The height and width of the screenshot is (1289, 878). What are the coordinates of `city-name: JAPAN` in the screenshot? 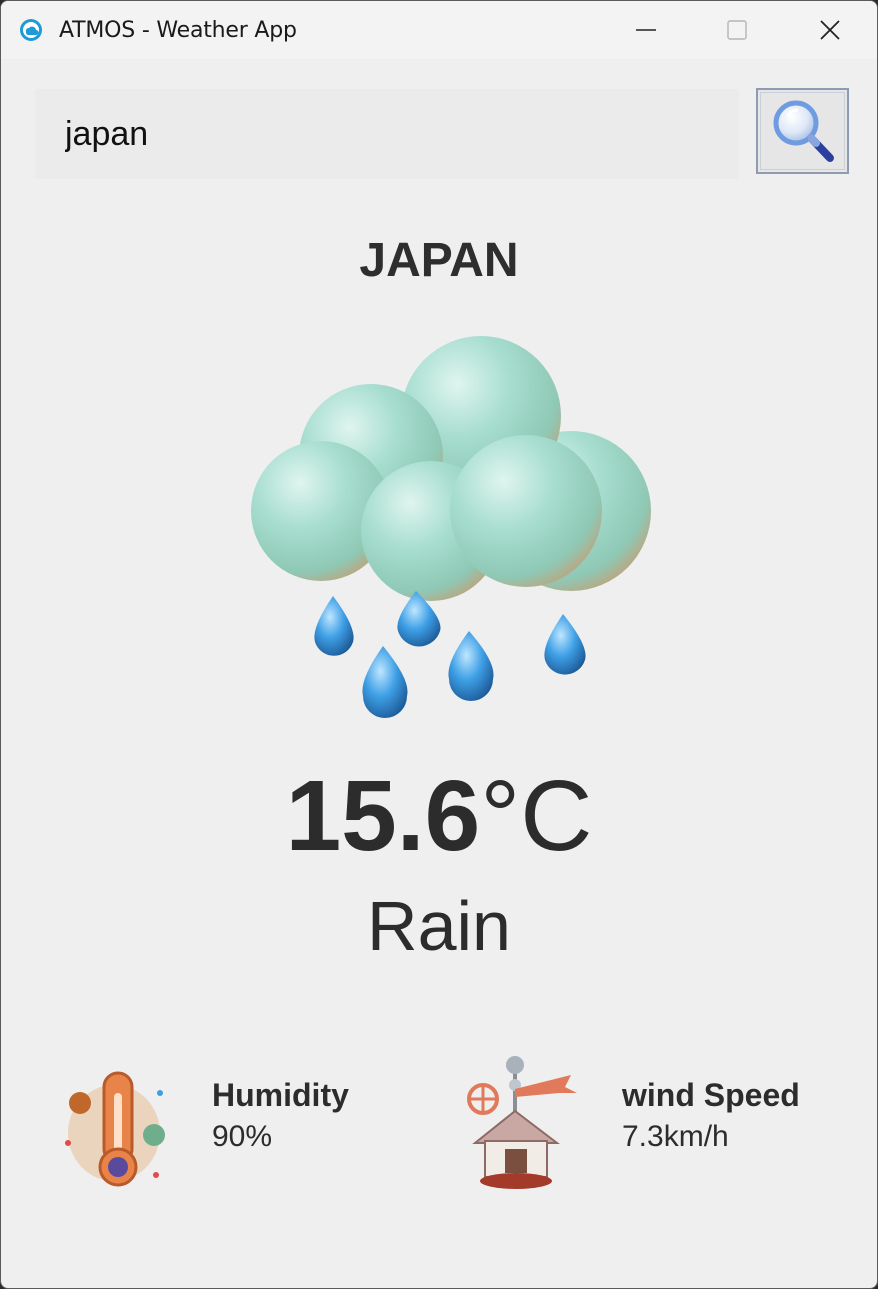 It's located at (439, 260).